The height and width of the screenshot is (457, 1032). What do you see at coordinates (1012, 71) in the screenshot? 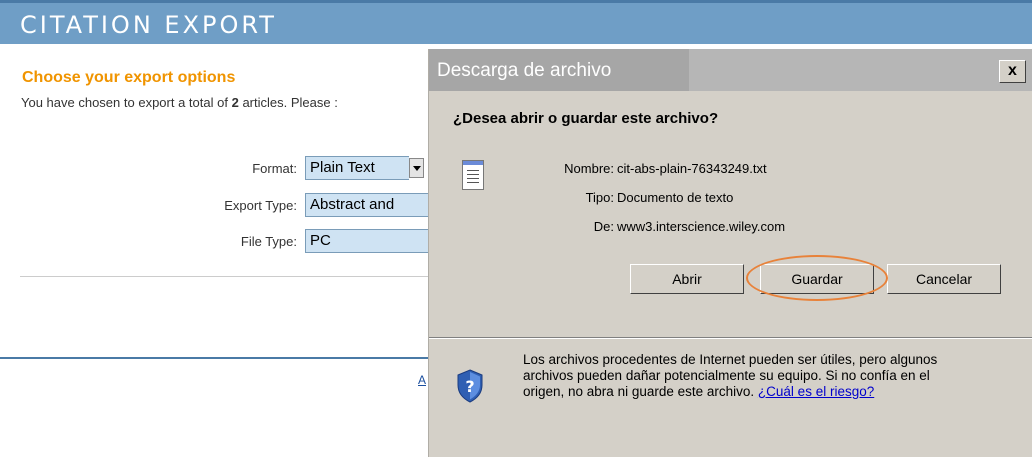
I see `close-icon: x` at bounding box center [1012, 71].